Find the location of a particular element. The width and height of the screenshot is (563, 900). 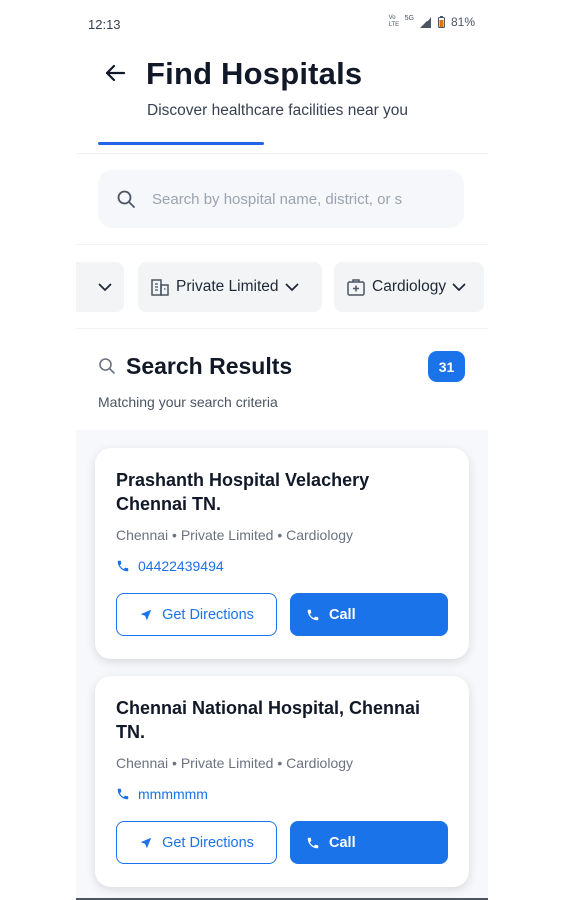

filter-chips: Private Limited Cardiology is located at coordinates (282, 287).